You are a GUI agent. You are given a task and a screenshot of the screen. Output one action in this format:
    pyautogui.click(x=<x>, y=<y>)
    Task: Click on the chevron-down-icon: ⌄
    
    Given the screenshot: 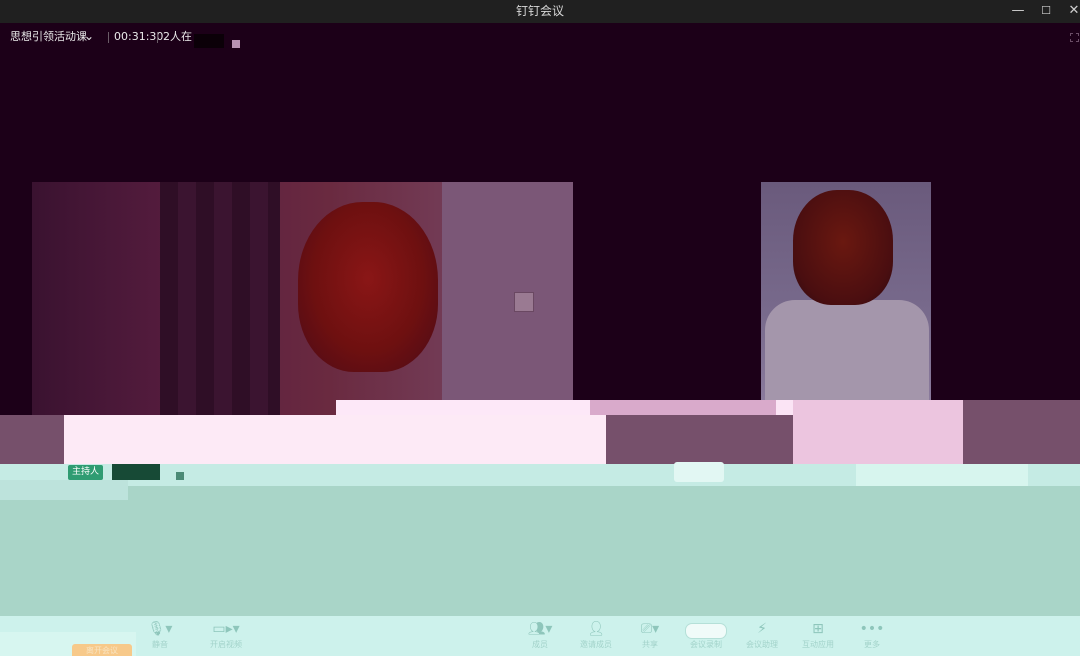 What is the action you would take?
    pyautogui.click(x=89, y=37)
    